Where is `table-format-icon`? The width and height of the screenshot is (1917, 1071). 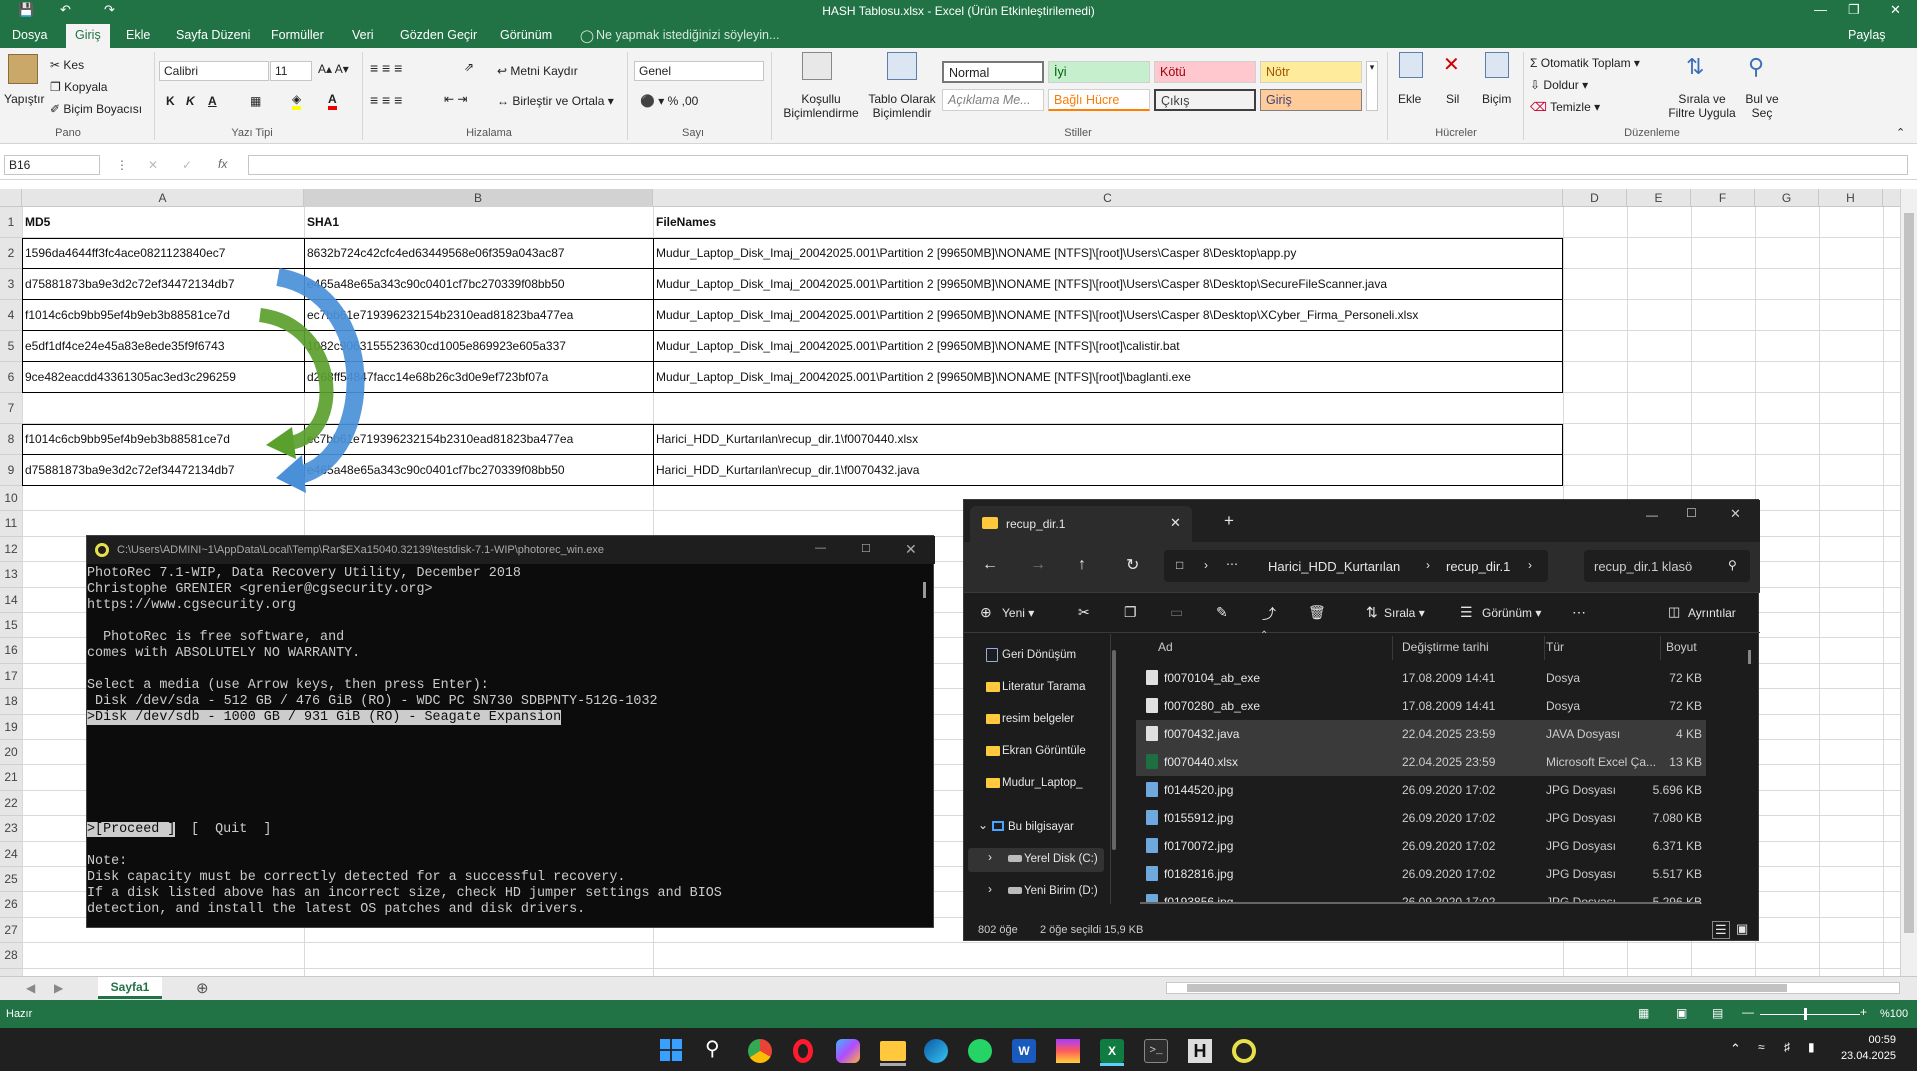 table-format-icon is located at coordinates (902, 66).